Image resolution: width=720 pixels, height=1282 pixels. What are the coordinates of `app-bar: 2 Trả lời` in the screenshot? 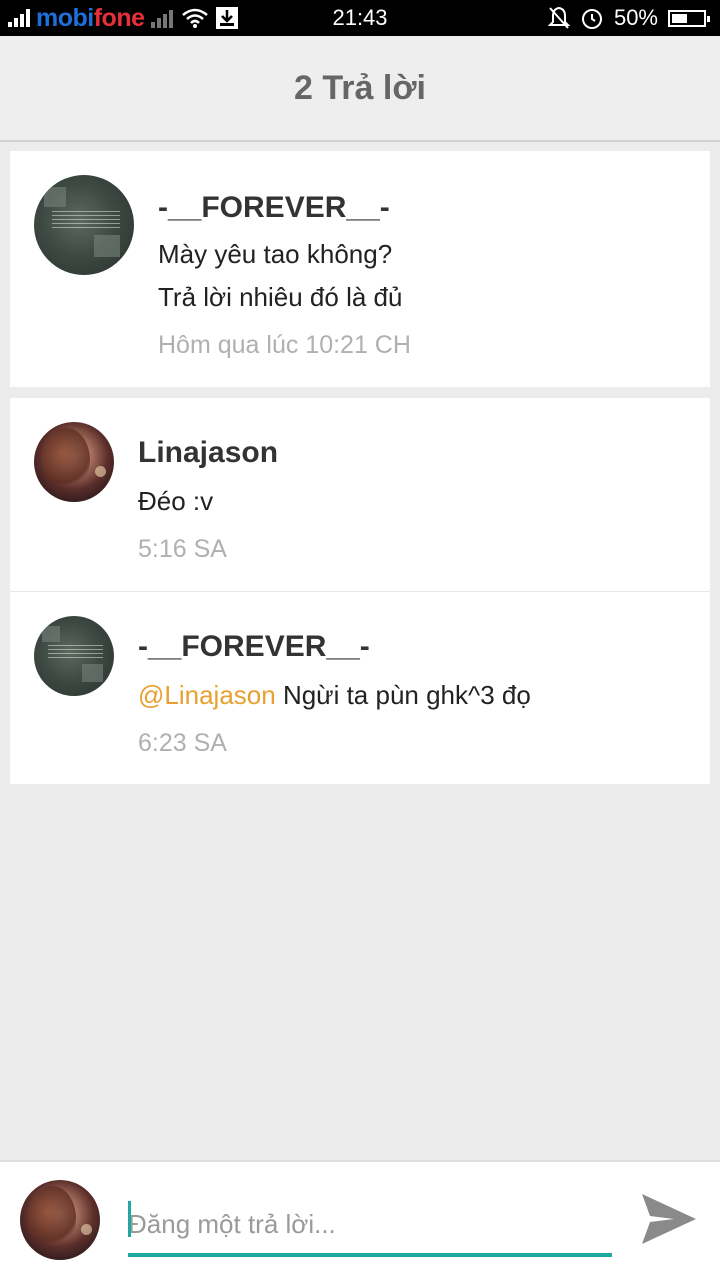 It's located at (360, 89).